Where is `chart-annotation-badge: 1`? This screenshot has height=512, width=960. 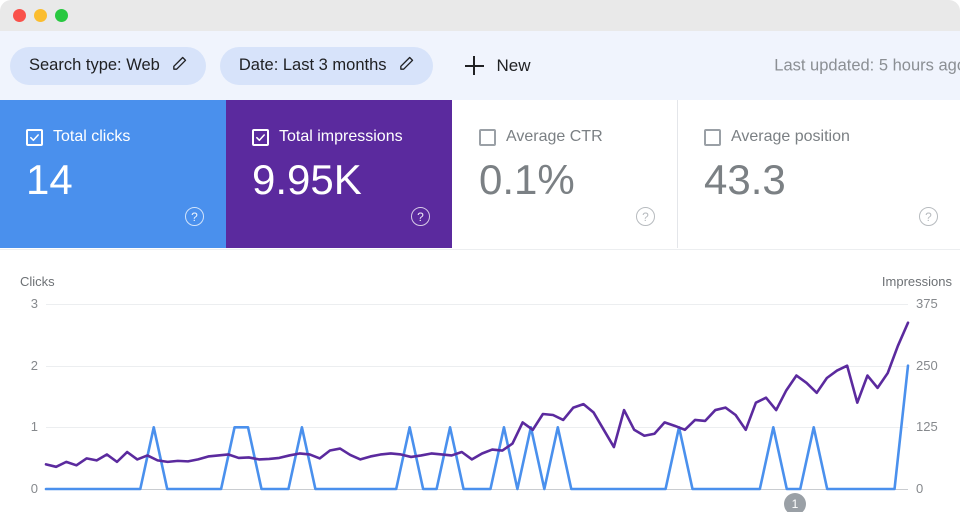 chart-annotation-badge: 1 is located at coordinates (795, 502).